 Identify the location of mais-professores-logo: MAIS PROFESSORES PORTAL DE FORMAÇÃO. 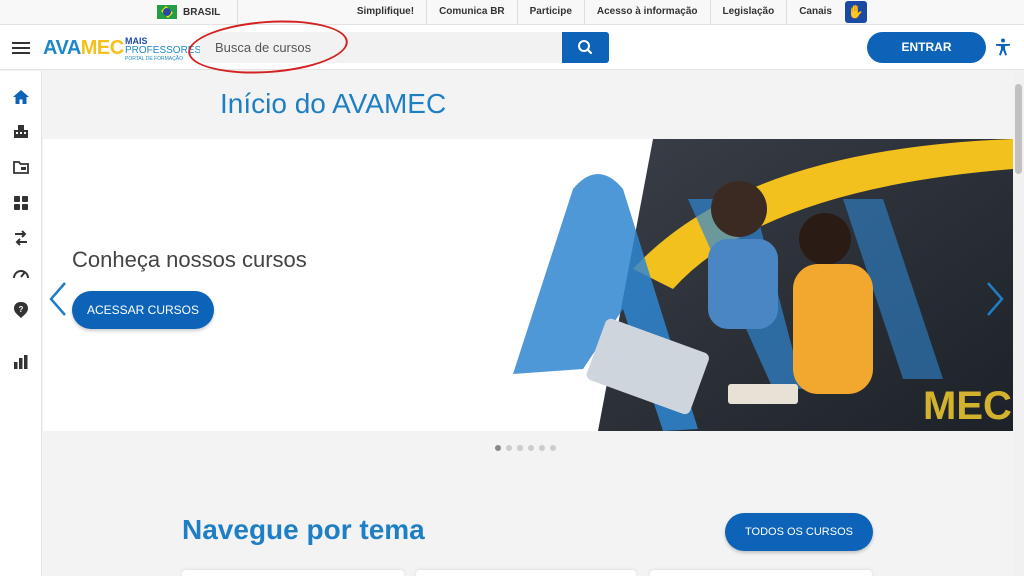
(163, 50).